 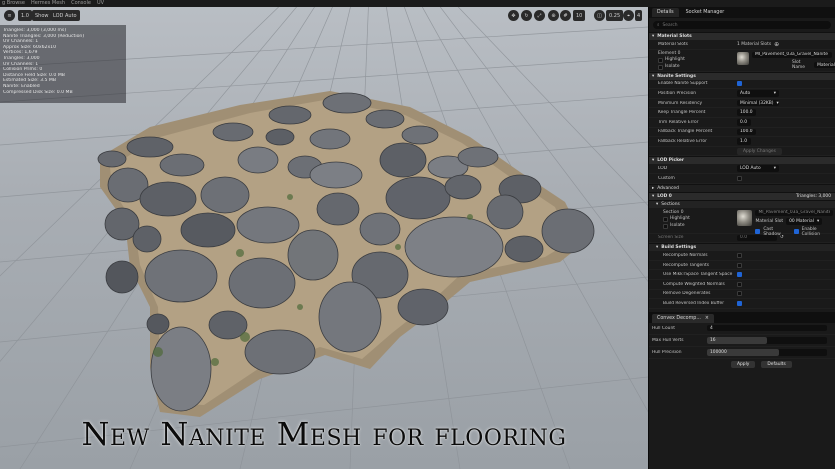 What do you see at coordinates (565, 15) in the screenshot?
I see `grid-snap-icon: #` at bounding box center [565, 15].